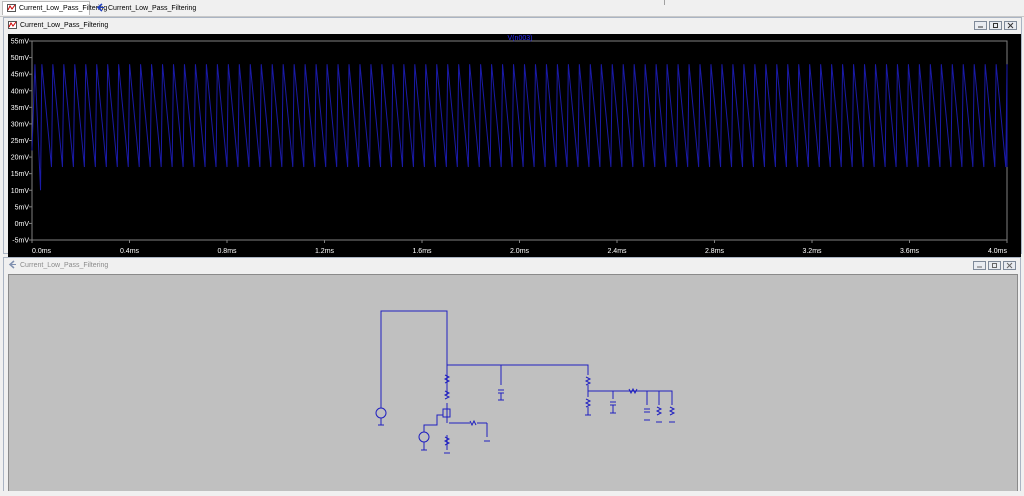  What do you see at coordinates (42, 251) in the screenshot?
I see `x-tick-label: 0.0ms` at bounding box center [42, 251].